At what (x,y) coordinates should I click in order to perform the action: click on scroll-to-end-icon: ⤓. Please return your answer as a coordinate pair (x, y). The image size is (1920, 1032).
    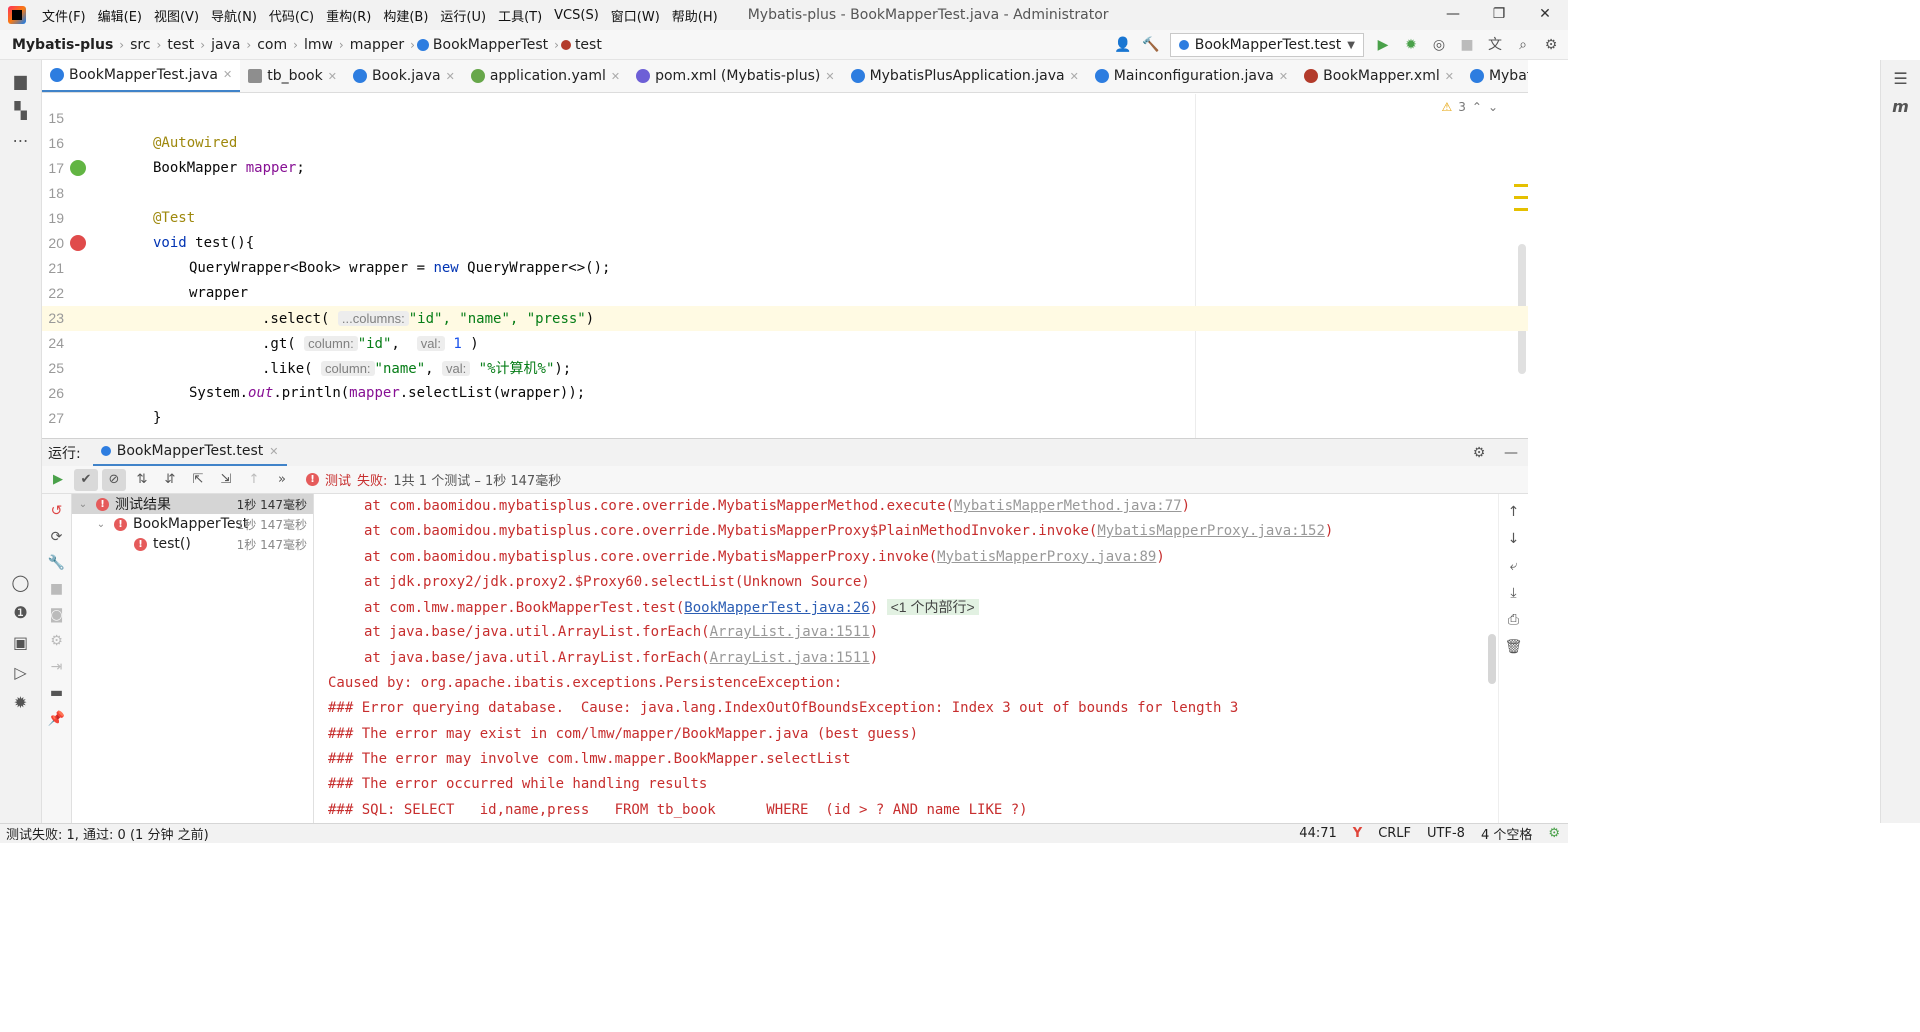
    Looking at the image, I should click on (1514, 593).